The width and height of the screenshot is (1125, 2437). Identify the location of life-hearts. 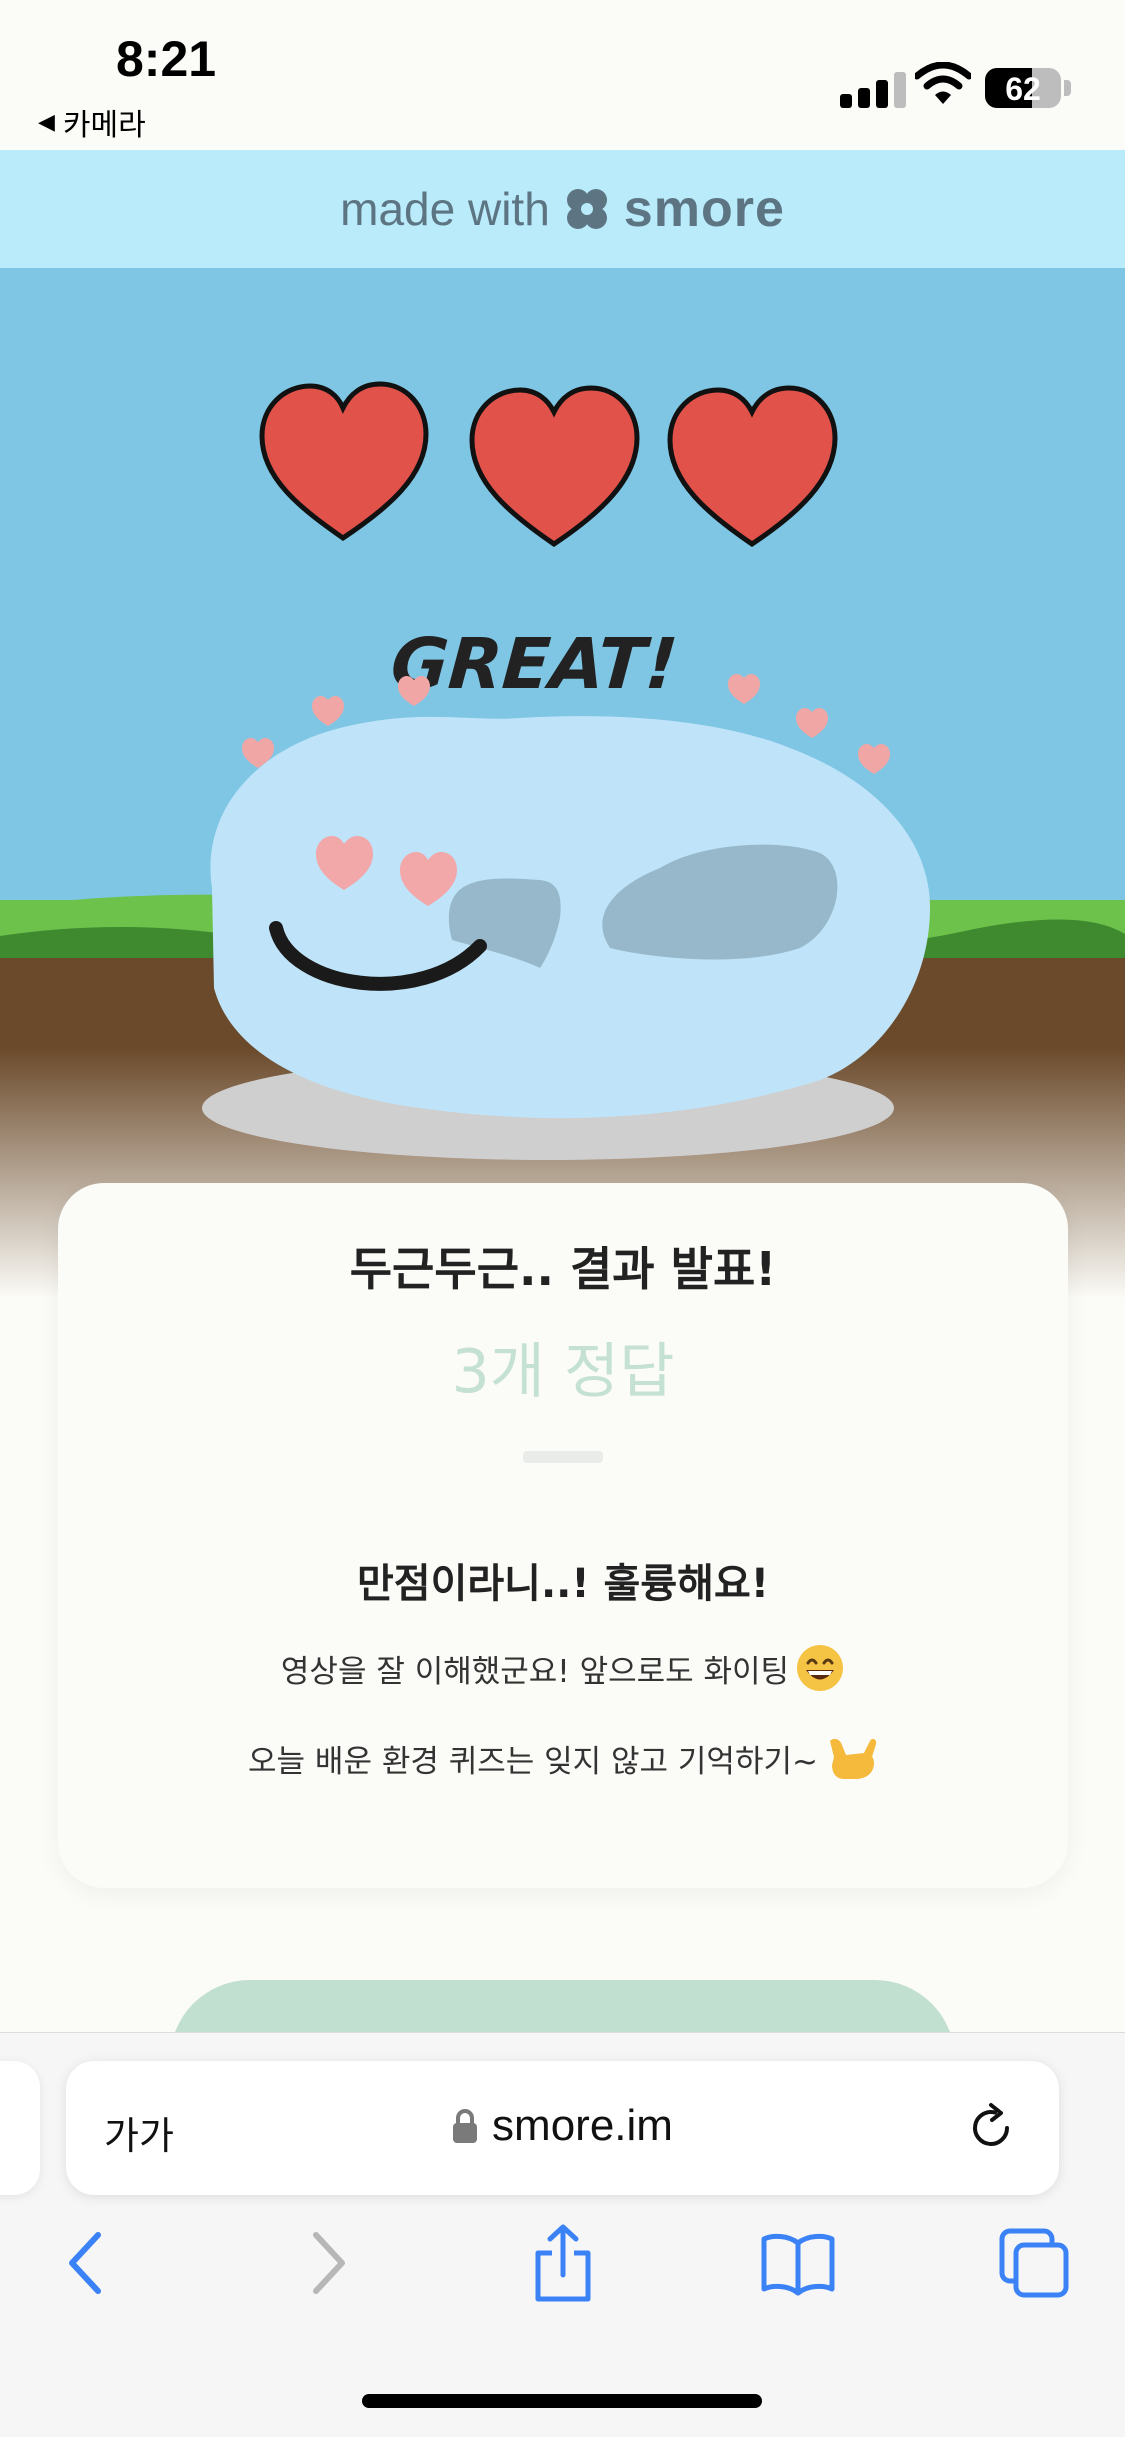
(548, 464).